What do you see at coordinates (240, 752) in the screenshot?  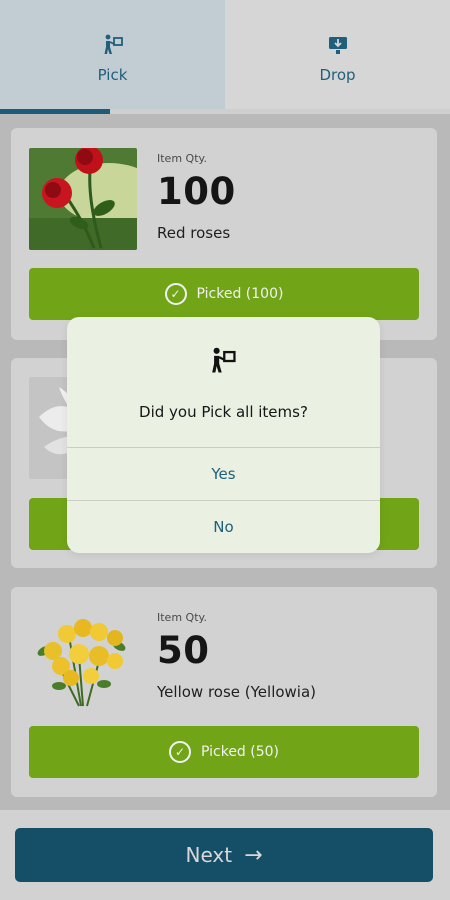 I see `picked-button-label: Picked (50)` at bounding box center [240, 752].